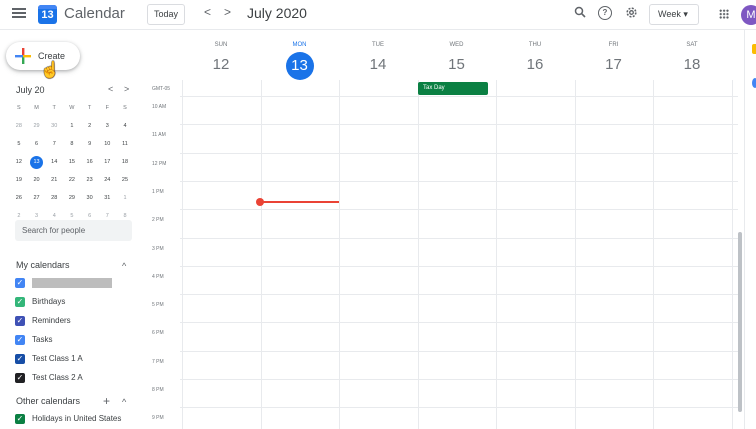 The height and width of the screenshot is (429, 756). What do you see at coordinates (613, 64) in the screenshot?
I see `date-number: 17` at bounding box center [613, 64].